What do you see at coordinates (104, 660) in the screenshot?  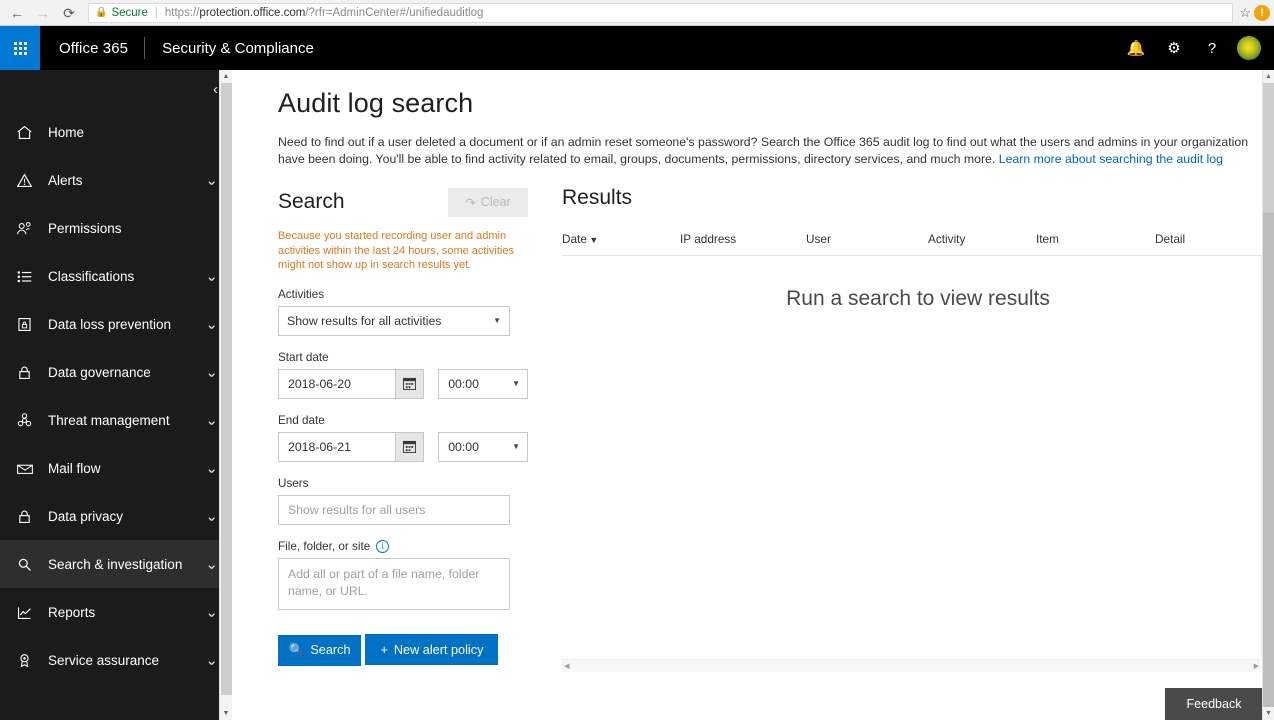 I see `sidebar-item-label: Service assurance` at bounding box center [104, 660].